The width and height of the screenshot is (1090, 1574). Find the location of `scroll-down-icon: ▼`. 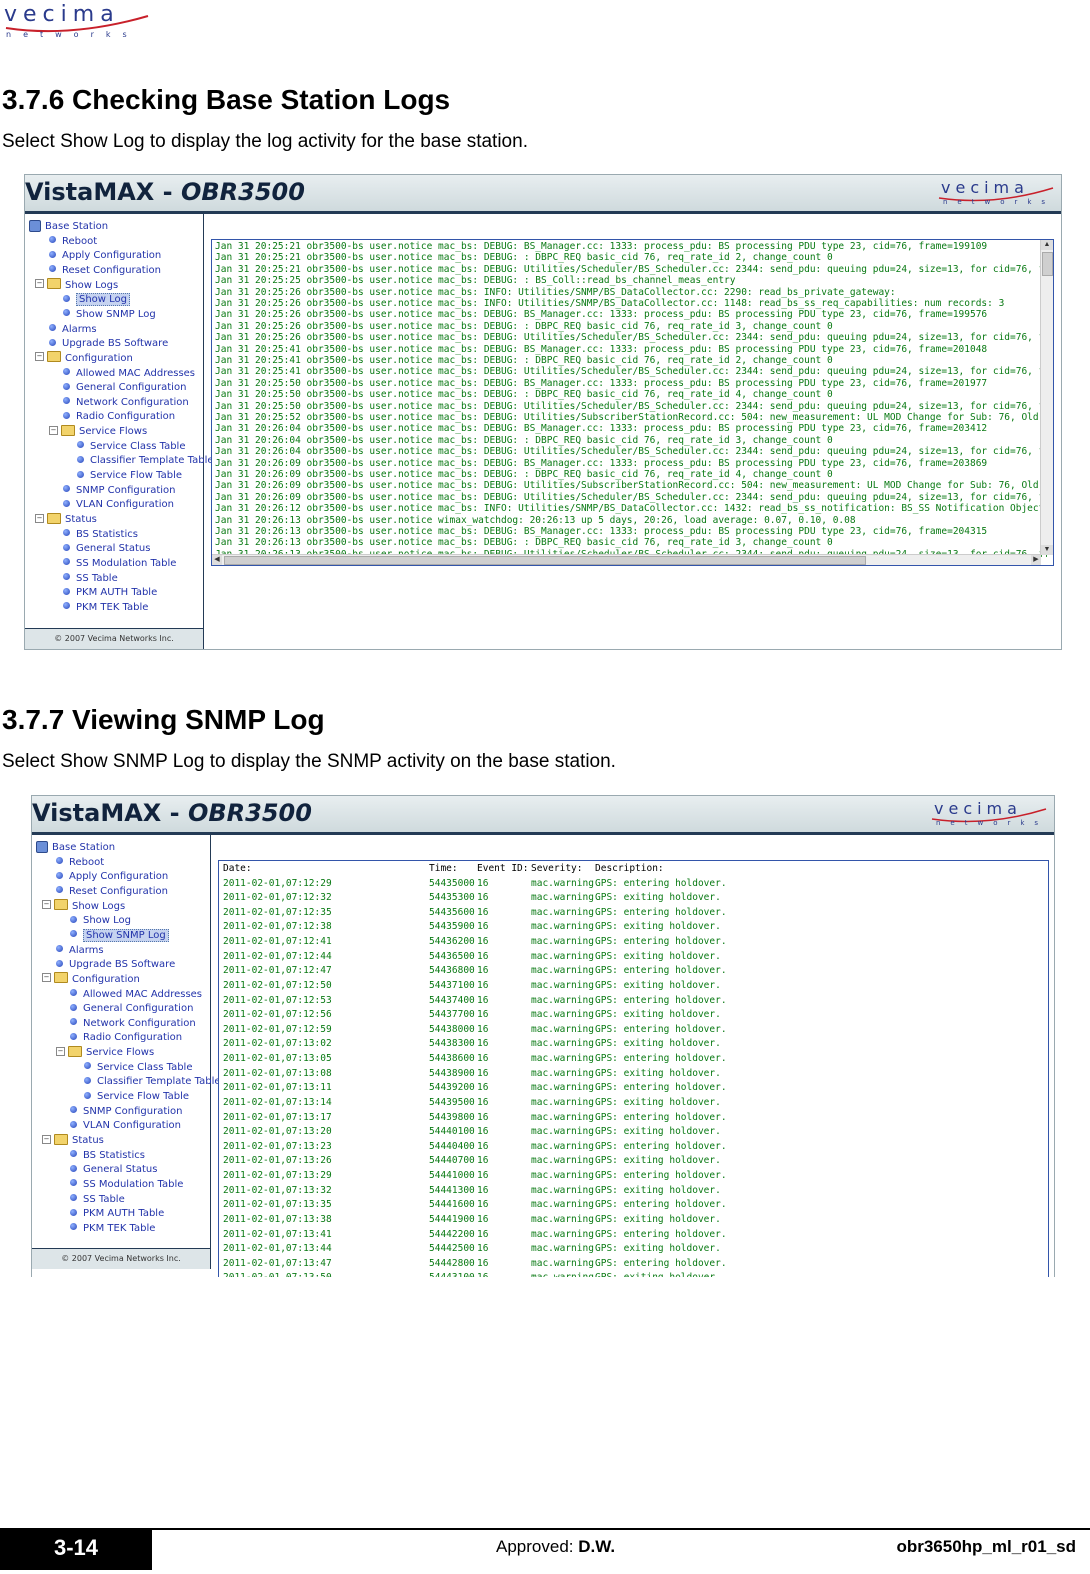

scroll-down-icon: ▼ is located at coordinates (1047, 550).